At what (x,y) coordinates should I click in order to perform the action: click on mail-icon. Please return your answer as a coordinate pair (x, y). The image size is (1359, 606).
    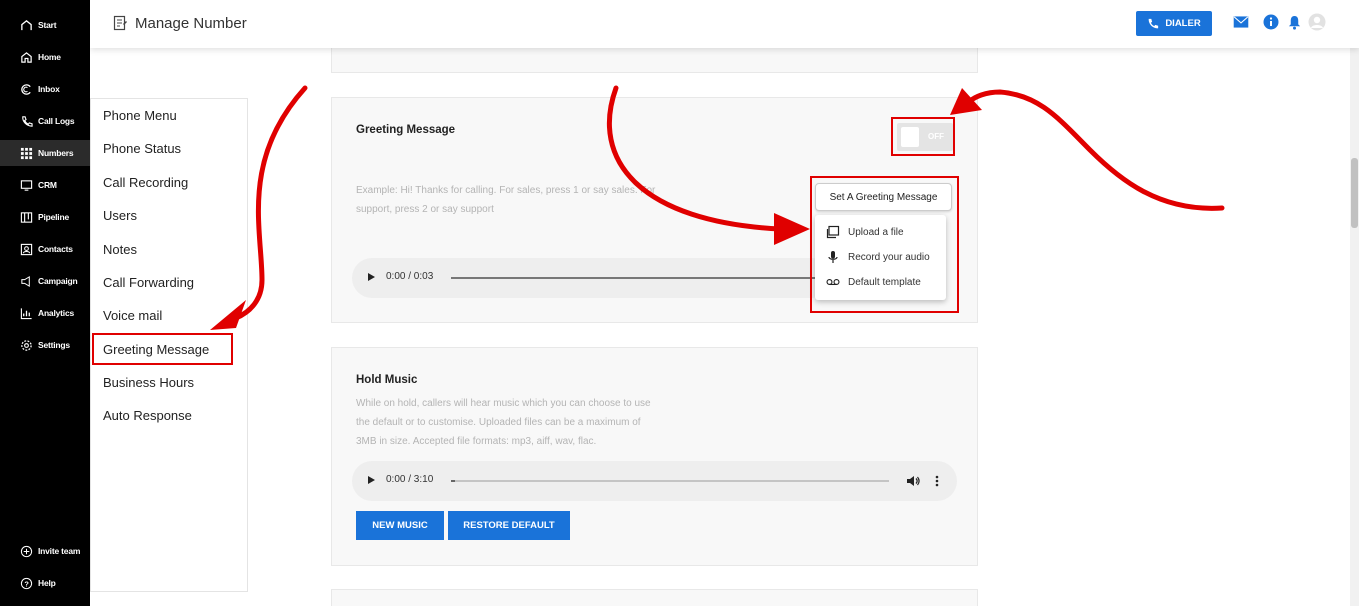
    Looking at the image, I should click on (1241, 22).